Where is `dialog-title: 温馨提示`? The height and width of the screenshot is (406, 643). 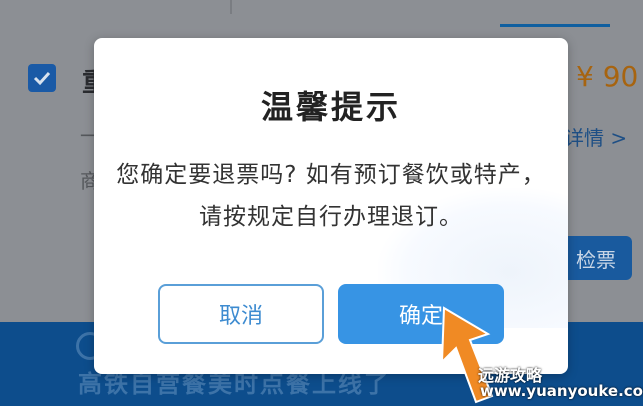
dialog-title: 温馨提示 is located at coordinates (330, 107).